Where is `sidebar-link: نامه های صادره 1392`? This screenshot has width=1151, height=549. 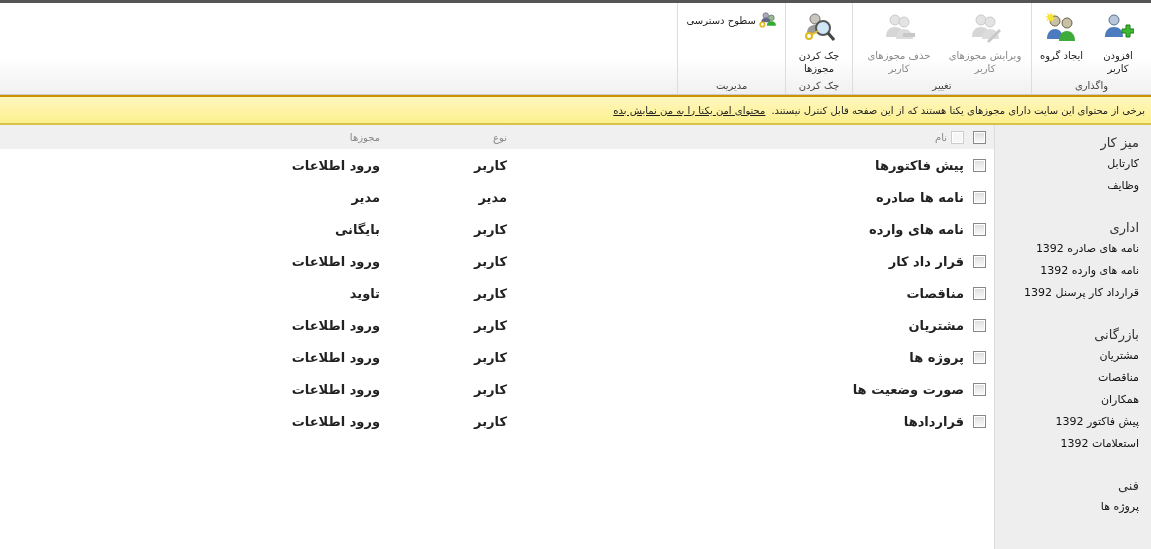 sidebar-link: نامه های صادره 1392 is located at coordinates (1087, 248).